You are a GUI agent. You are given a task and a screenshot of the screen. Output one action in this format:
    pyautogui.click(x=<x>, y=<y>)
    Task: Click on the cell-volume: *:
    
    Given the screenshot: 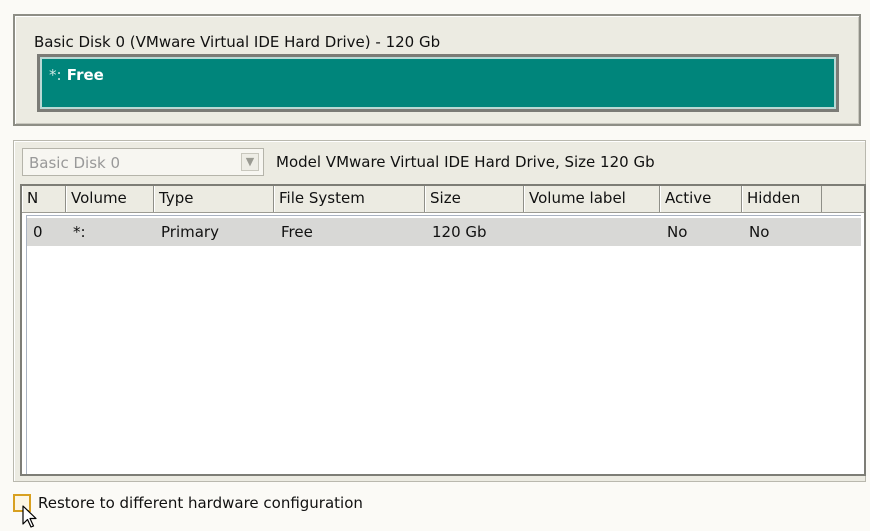 What is the action you would take?
    pyautogui.click(x=79, y=232)
    